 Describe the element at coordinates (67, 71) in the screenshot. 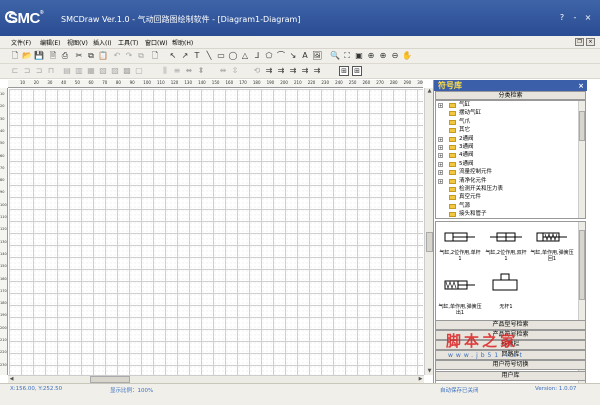

I see `bring-front-icon: ▤` at that location.